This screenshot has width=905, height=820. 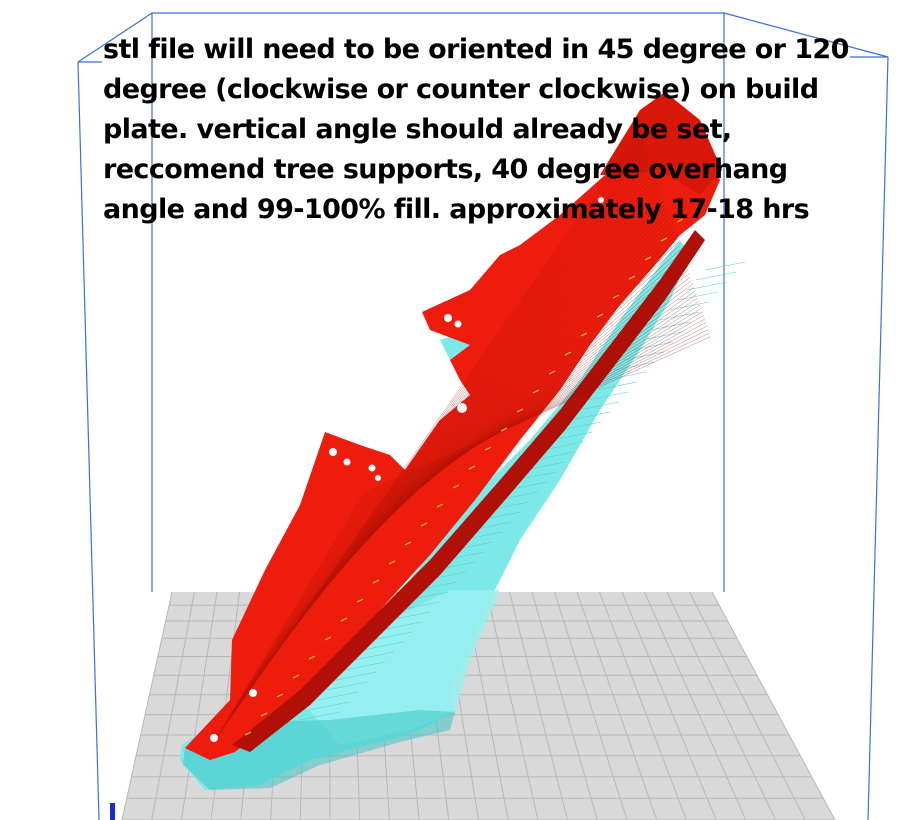 I want to click on z-axis-marker, so click(x=112, y=811).